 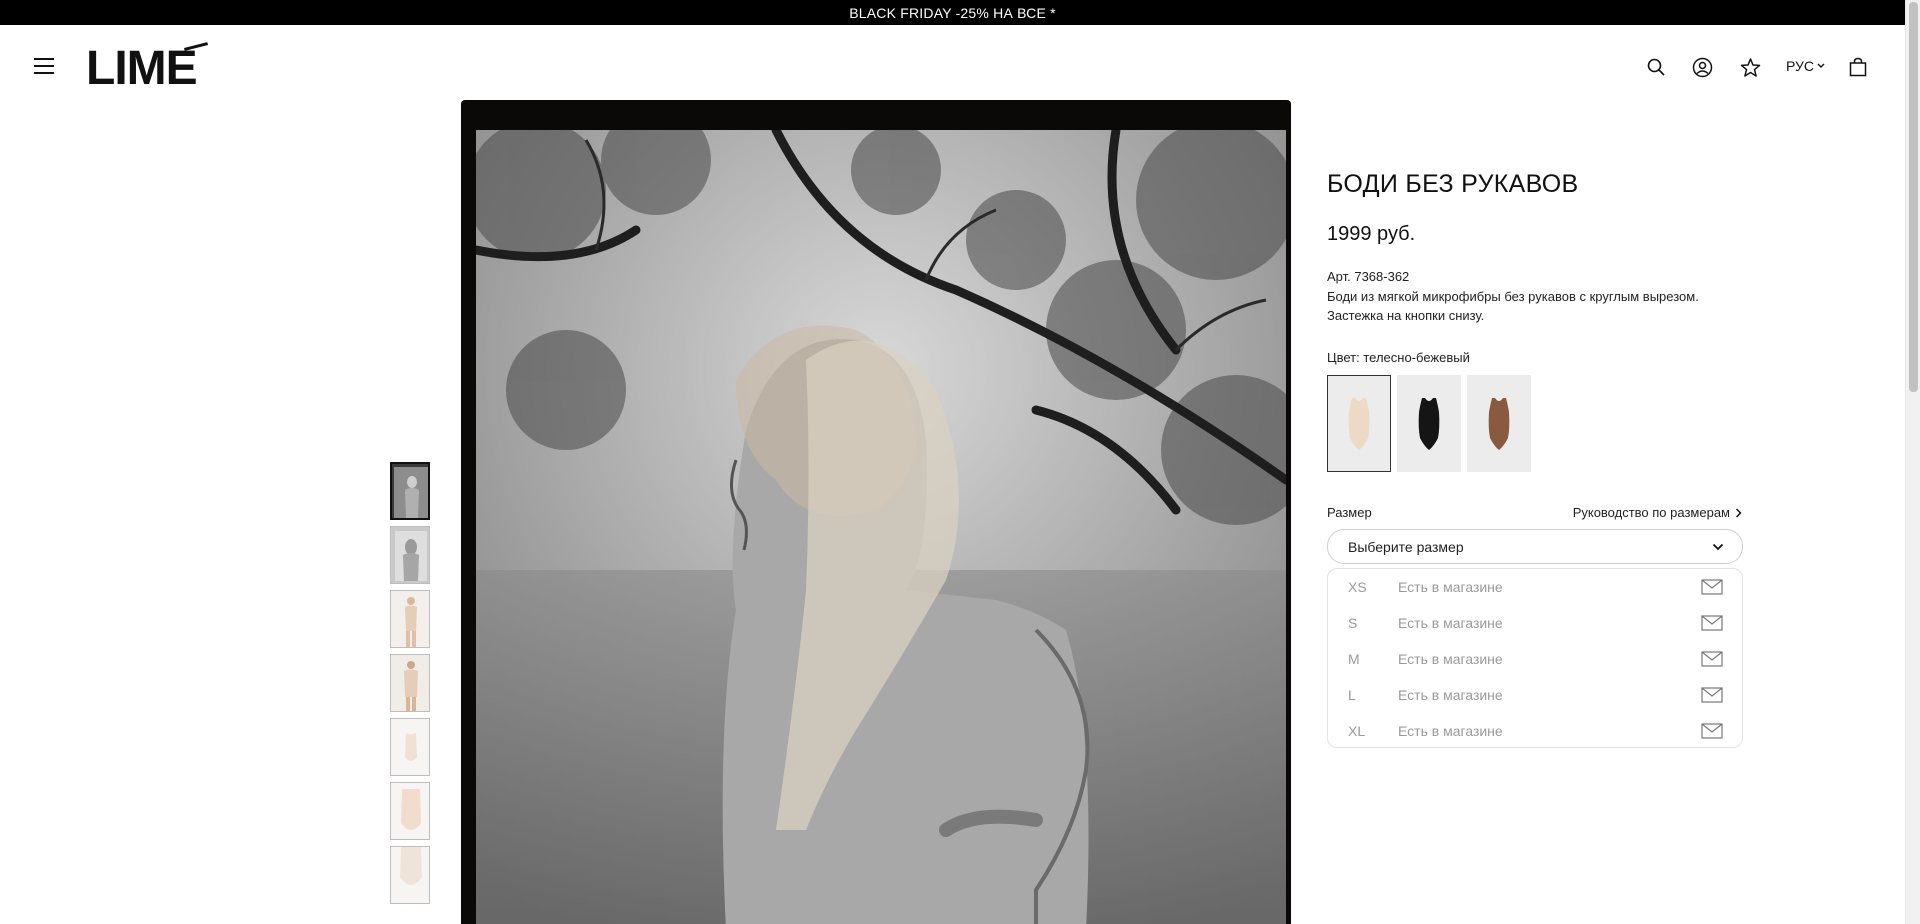 What do you see at coordinates (1371, 234) in the screenshot?
I see `product-price: 1999 руб.` at bounding box center [1371, 234].